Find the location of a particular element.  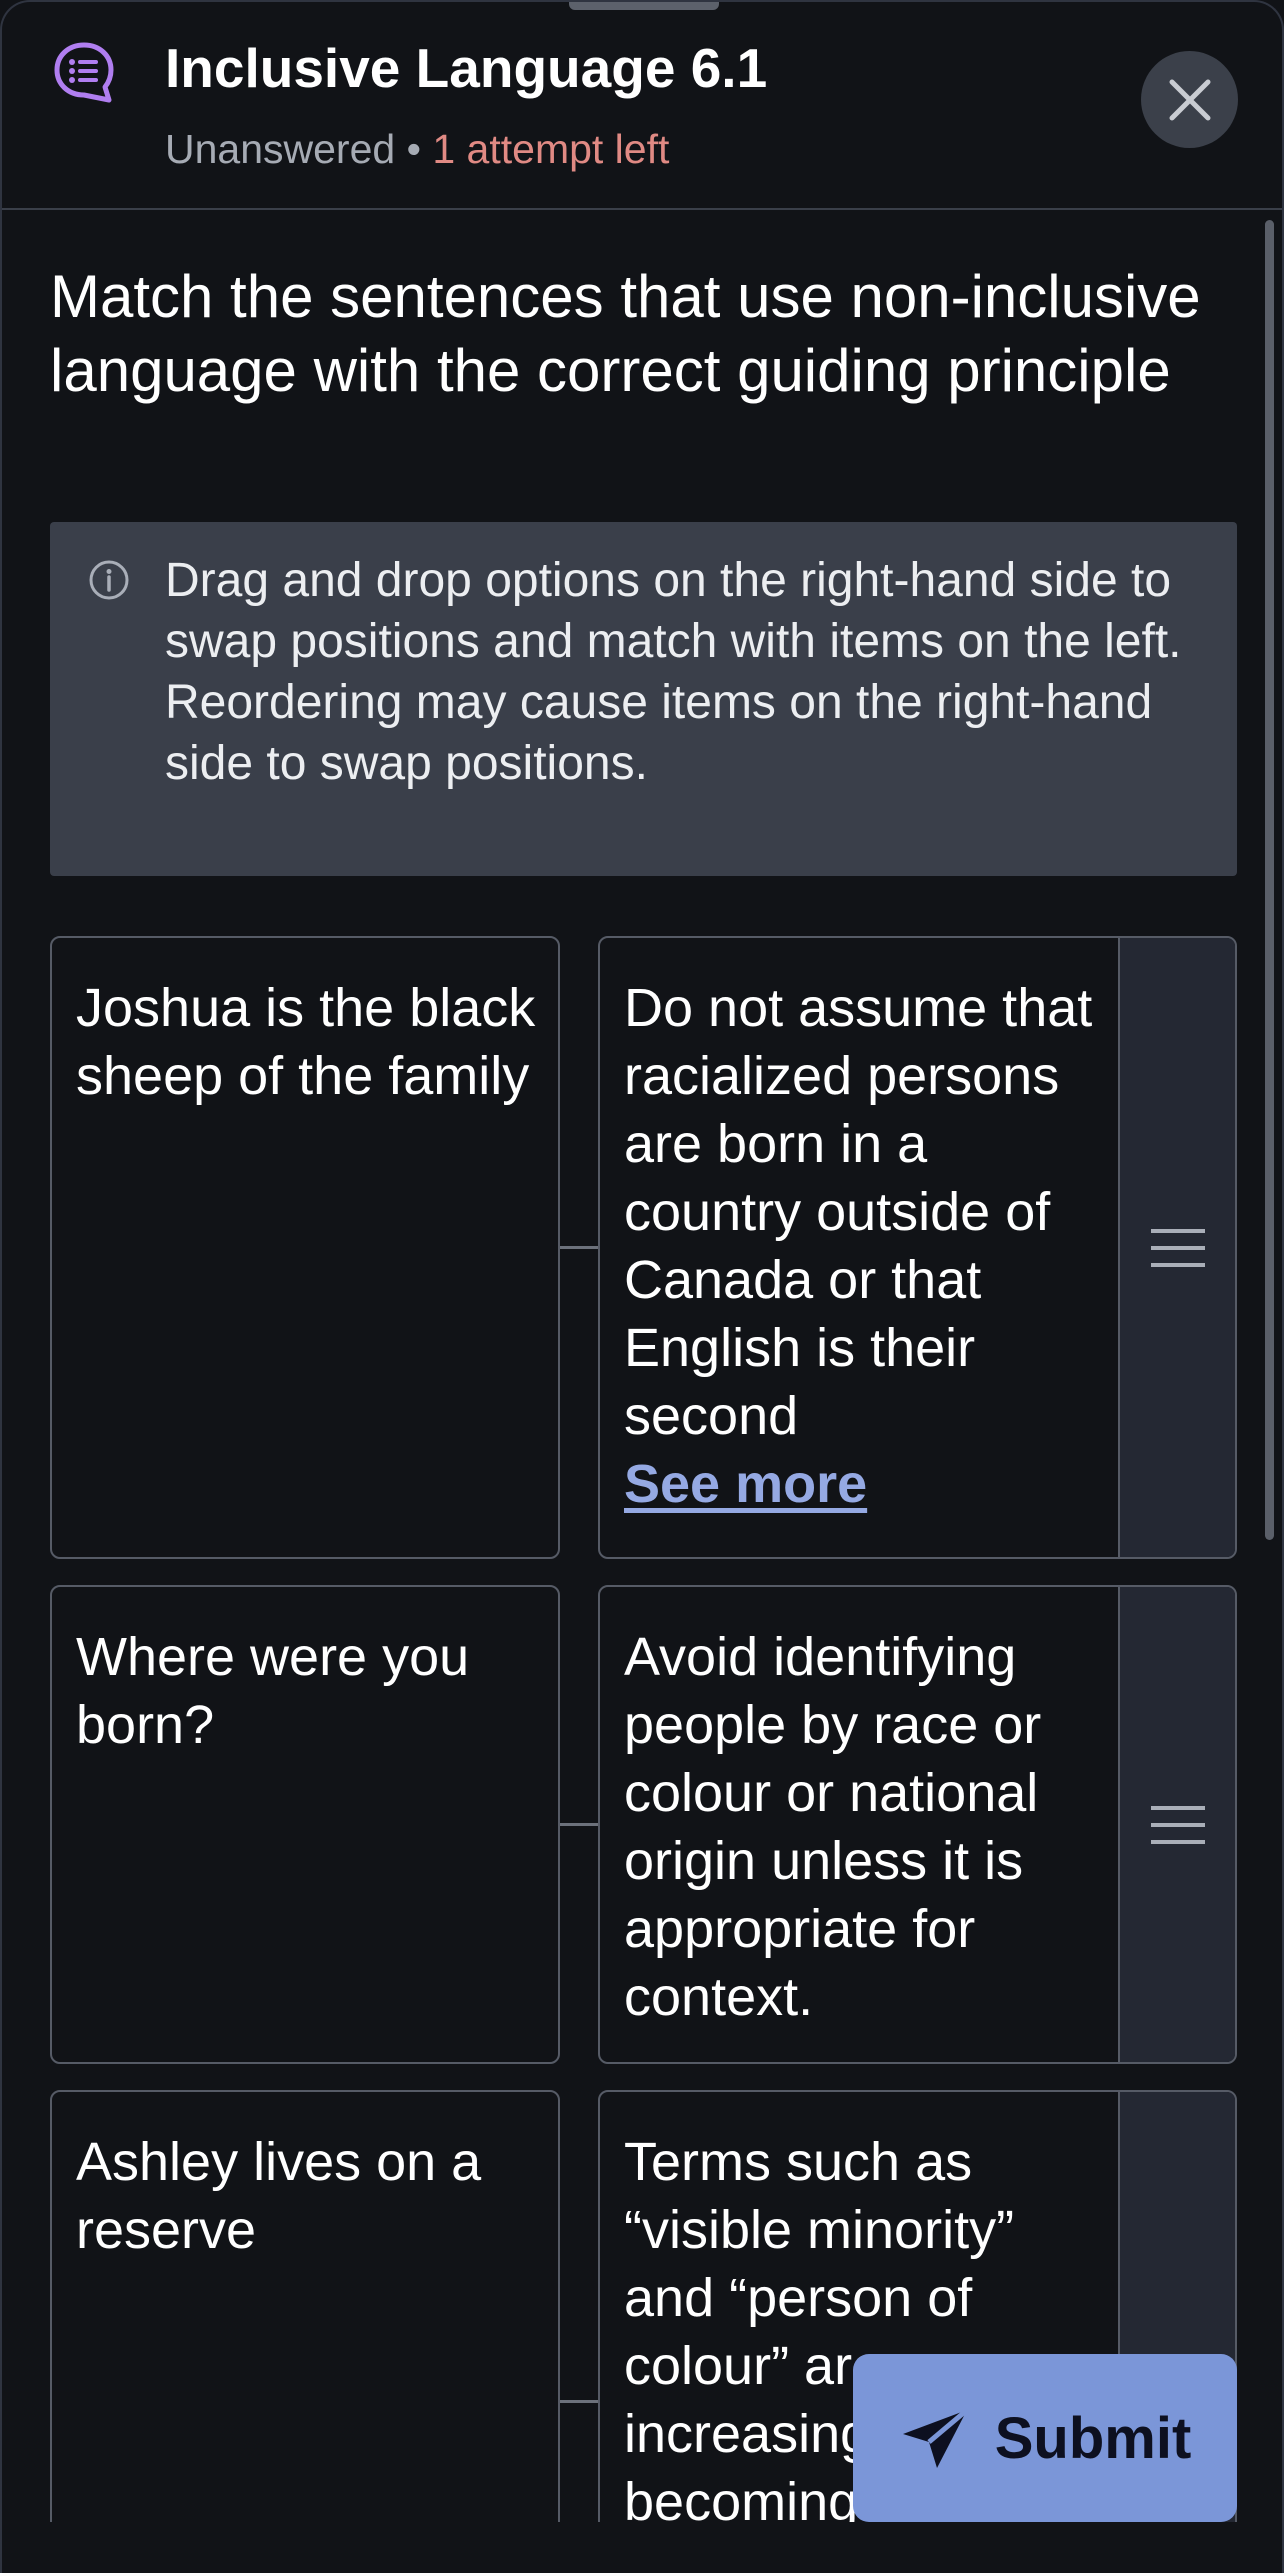

prompt-card: Joshua is the black sheep of the family is located at coordinates (305, 1247).